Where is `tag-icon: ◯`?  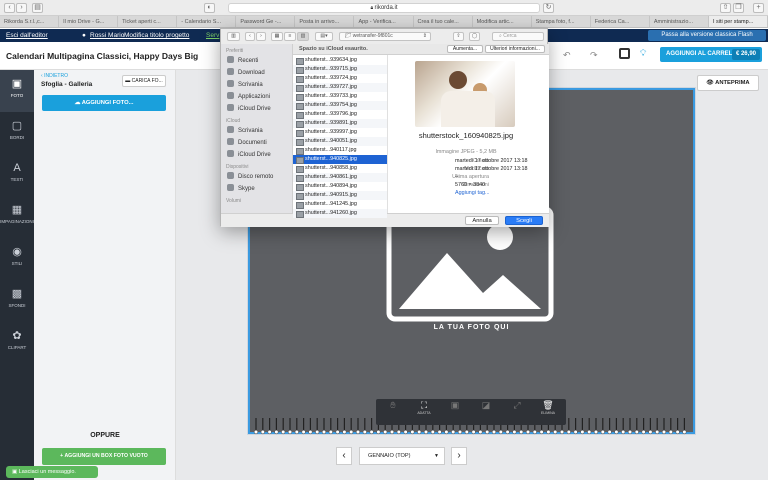
tag-icon: ◯ is located at coordinates (474, 36).